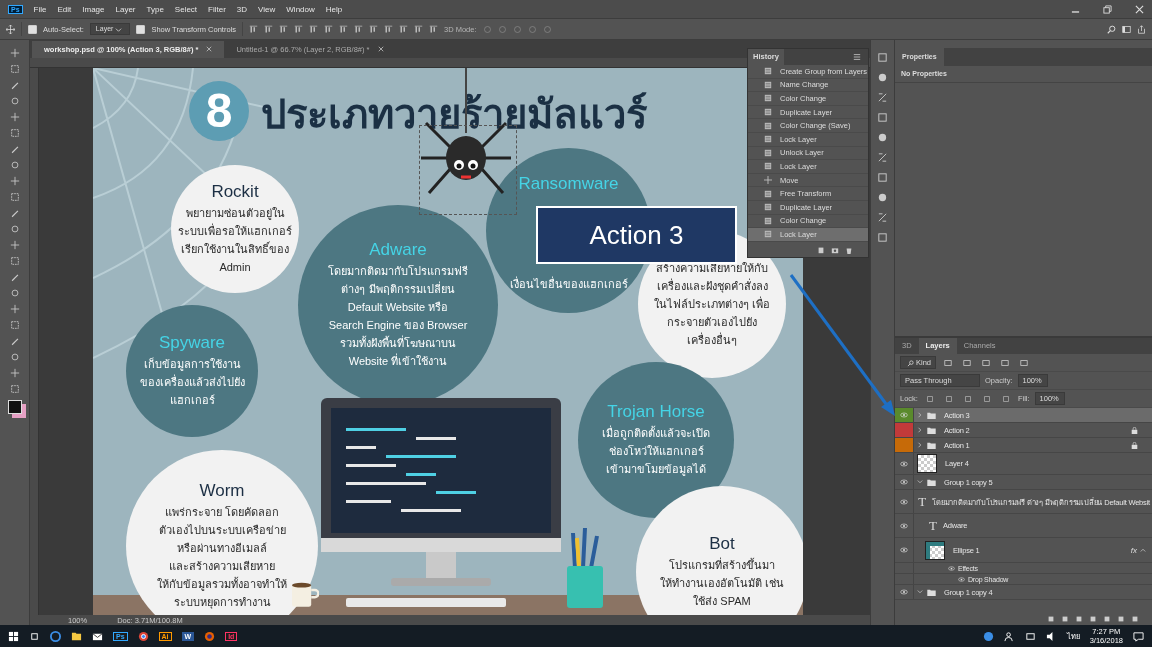  I want to click on network-icon, so click(1030, 636).